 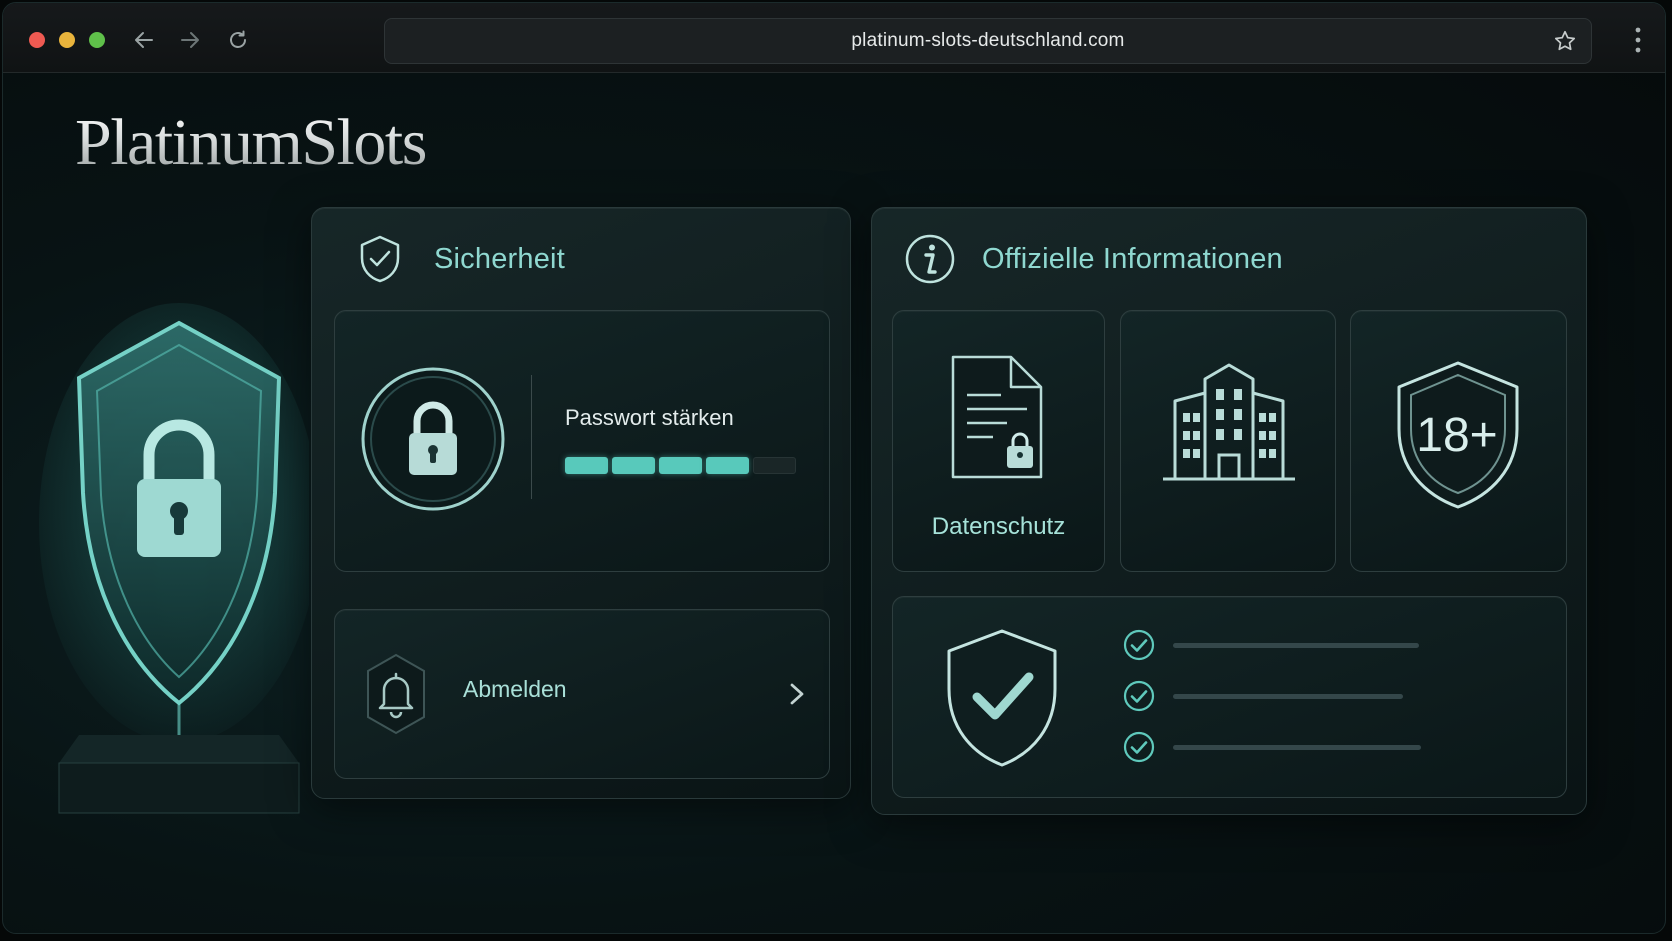 I want to click on url-text: platinum-slots-deutschland.com, so click(x=988, y=40).